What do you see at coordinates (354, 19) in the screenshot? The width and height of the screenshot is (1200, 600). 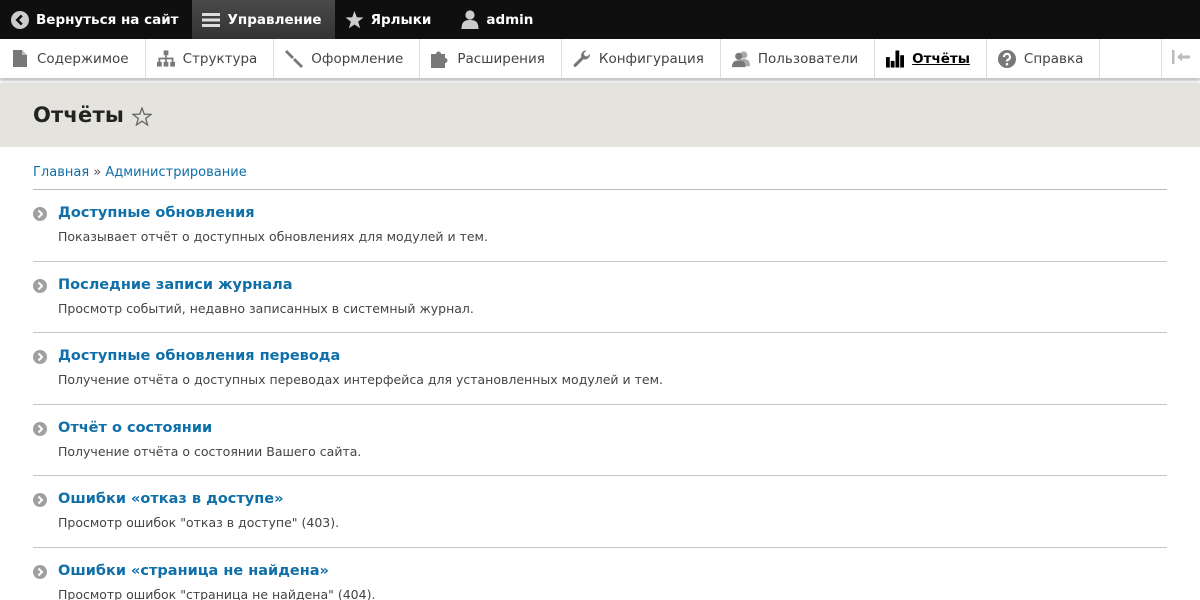 I see `star-icon` at bounding box center [354, 19].